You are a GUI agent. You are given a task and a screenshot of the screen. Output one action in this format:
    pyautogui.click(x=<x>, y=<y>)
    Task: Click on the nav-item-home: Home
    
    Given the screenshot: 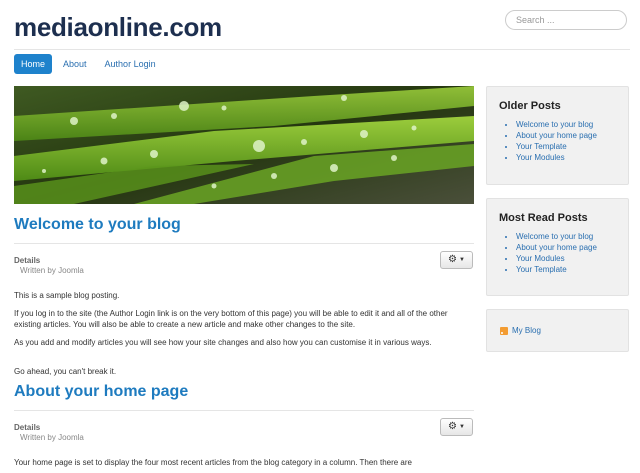 What is the action you would take?
    pyautogui.click(x=33, y=64)
    